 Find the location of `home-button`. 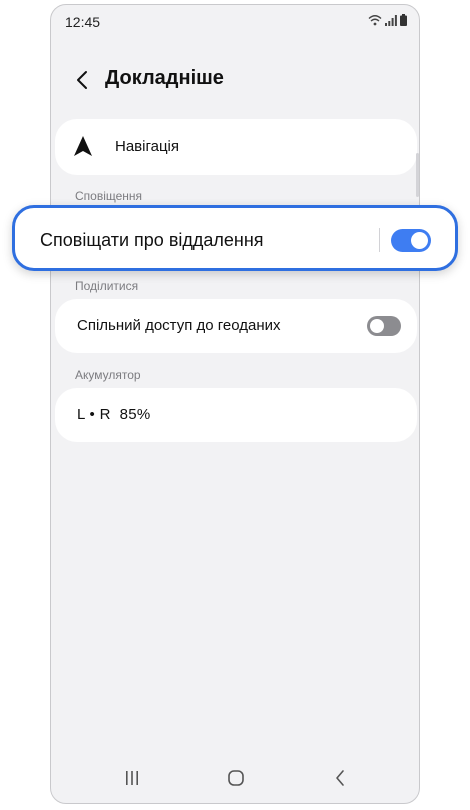

home-button is located at coordinates (236, 778).